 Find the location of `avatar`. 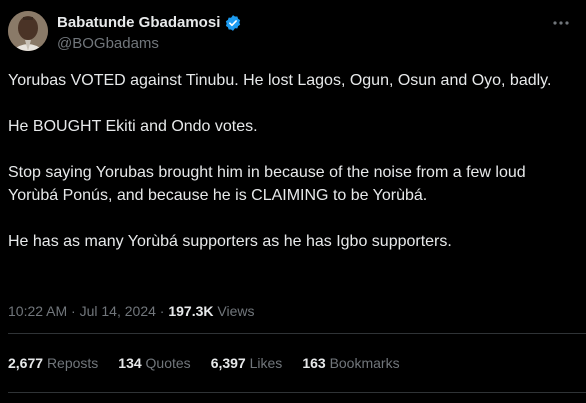

avatar is located at coordinates (28, 31).